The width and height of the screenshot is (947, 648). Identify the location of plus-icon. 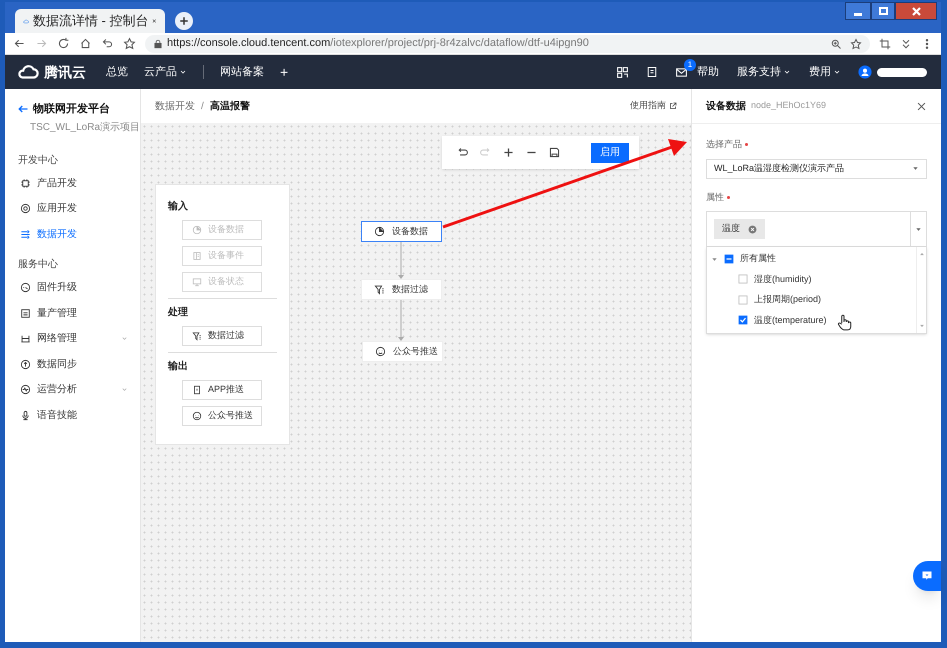
(184, 21).